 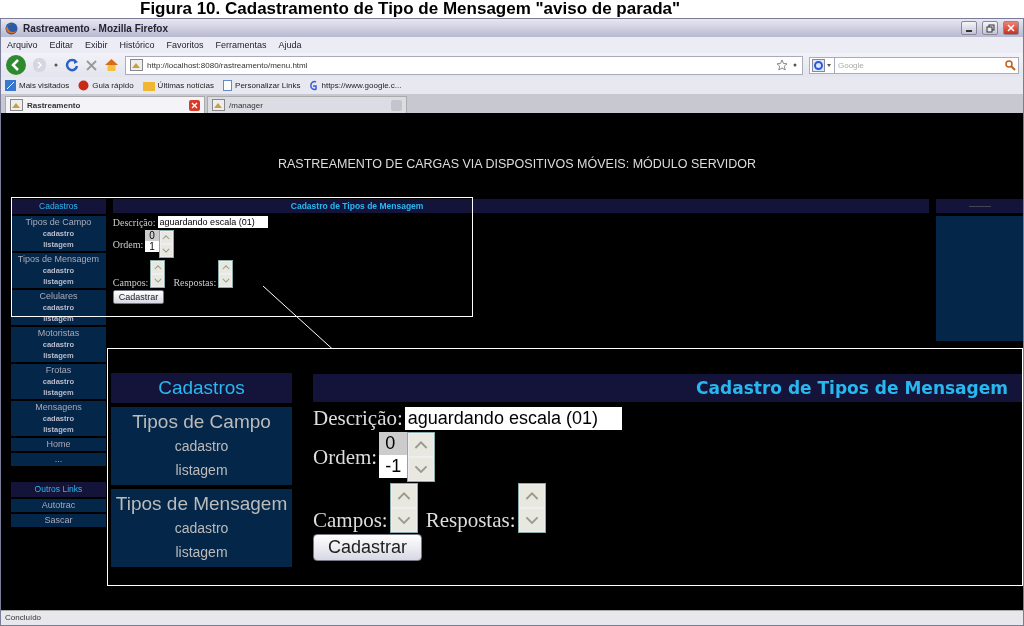 I want to click on minimize-button, so click(x=969, y=28).